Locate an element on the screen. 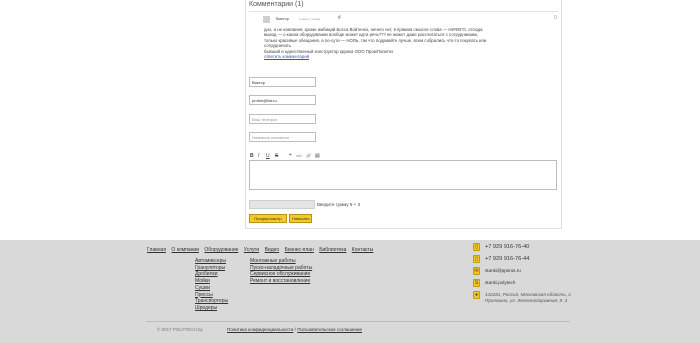 This screenshot has height=343, width=700. footer-divider is located at coordinates (358, 321).